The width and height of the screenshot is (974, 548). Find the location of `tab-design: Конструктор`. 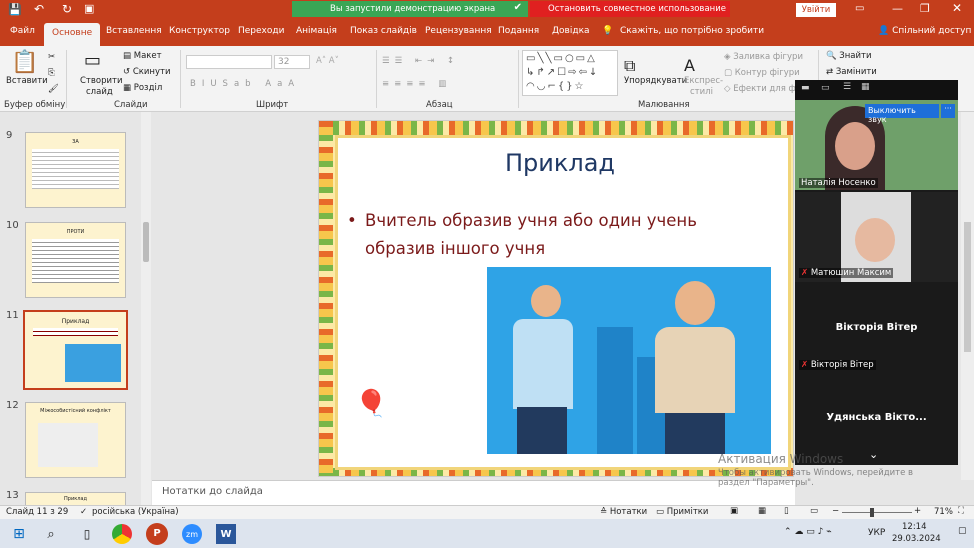

tab-design: Конструктор is located at coordinates (199, 31).